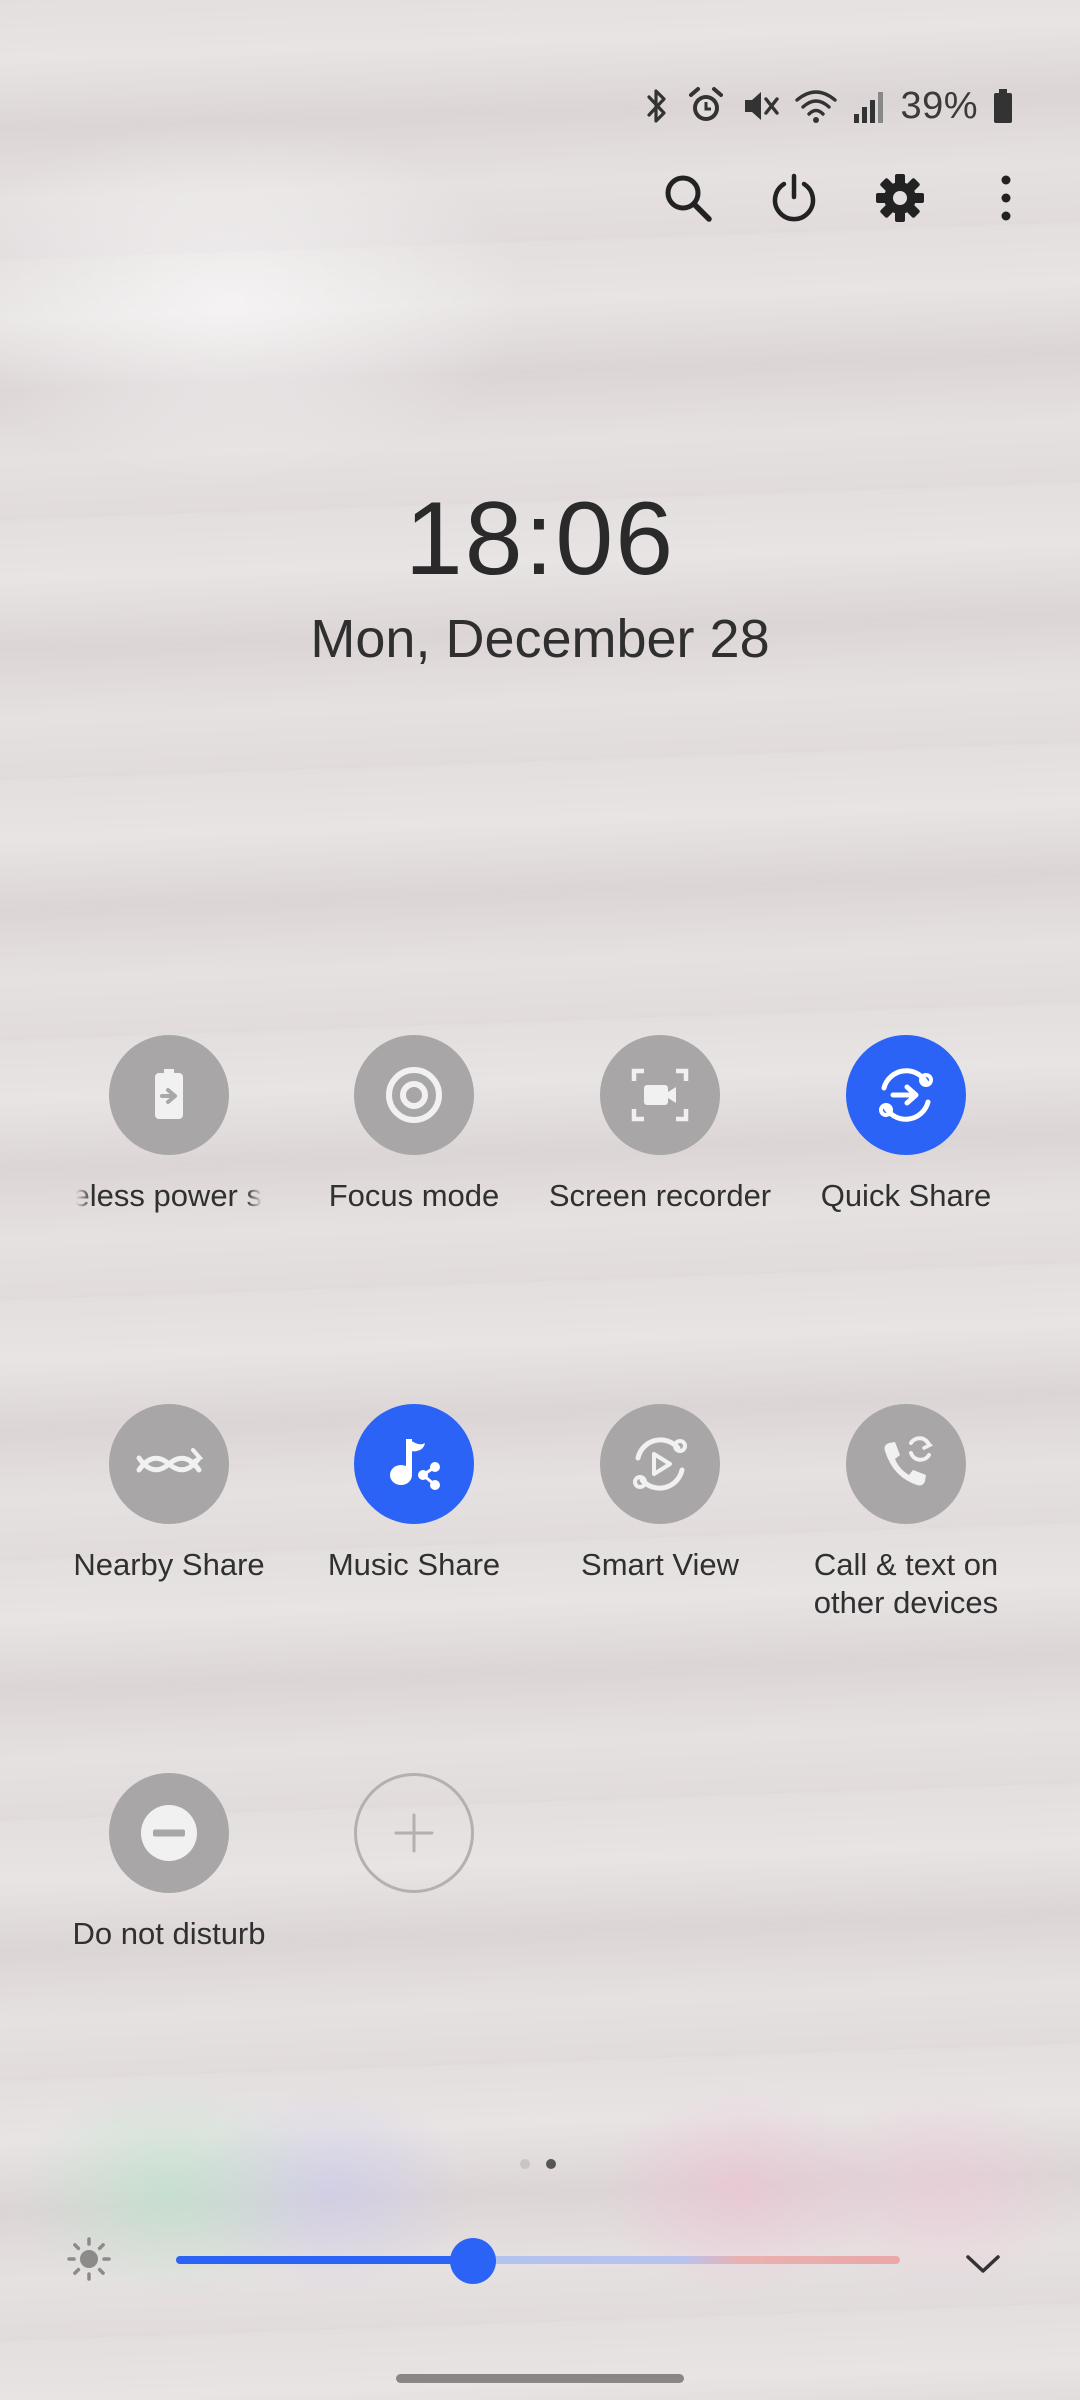 The image size is (1080, 2400). What do you see at coordinates (414, 1195) in the screenshot?
I see `tile-label: Focus mode` at bounding box center [414, 1195].